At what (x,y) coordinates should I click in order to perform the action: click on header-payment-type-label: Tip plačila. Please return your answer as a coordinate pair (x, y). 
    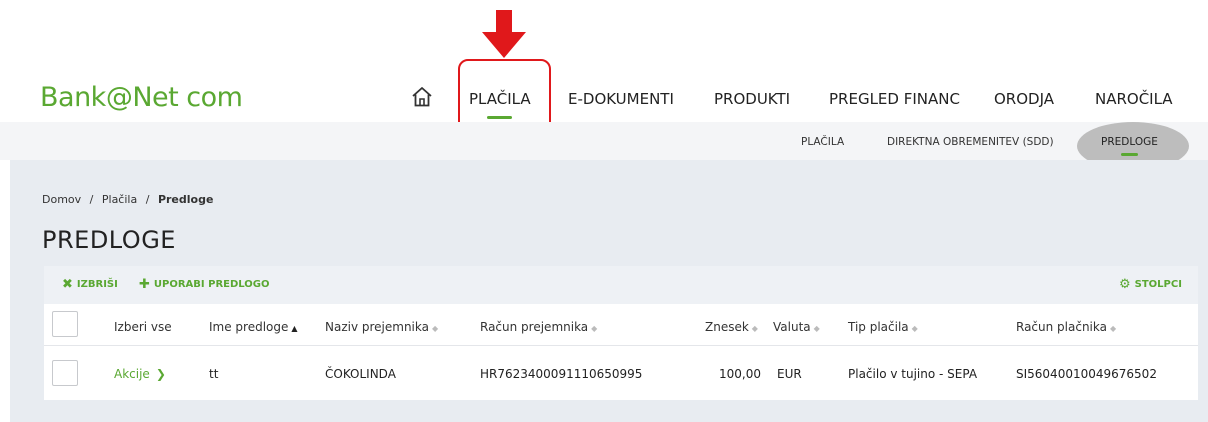
    Looking at the image, I should click on (878, 327).